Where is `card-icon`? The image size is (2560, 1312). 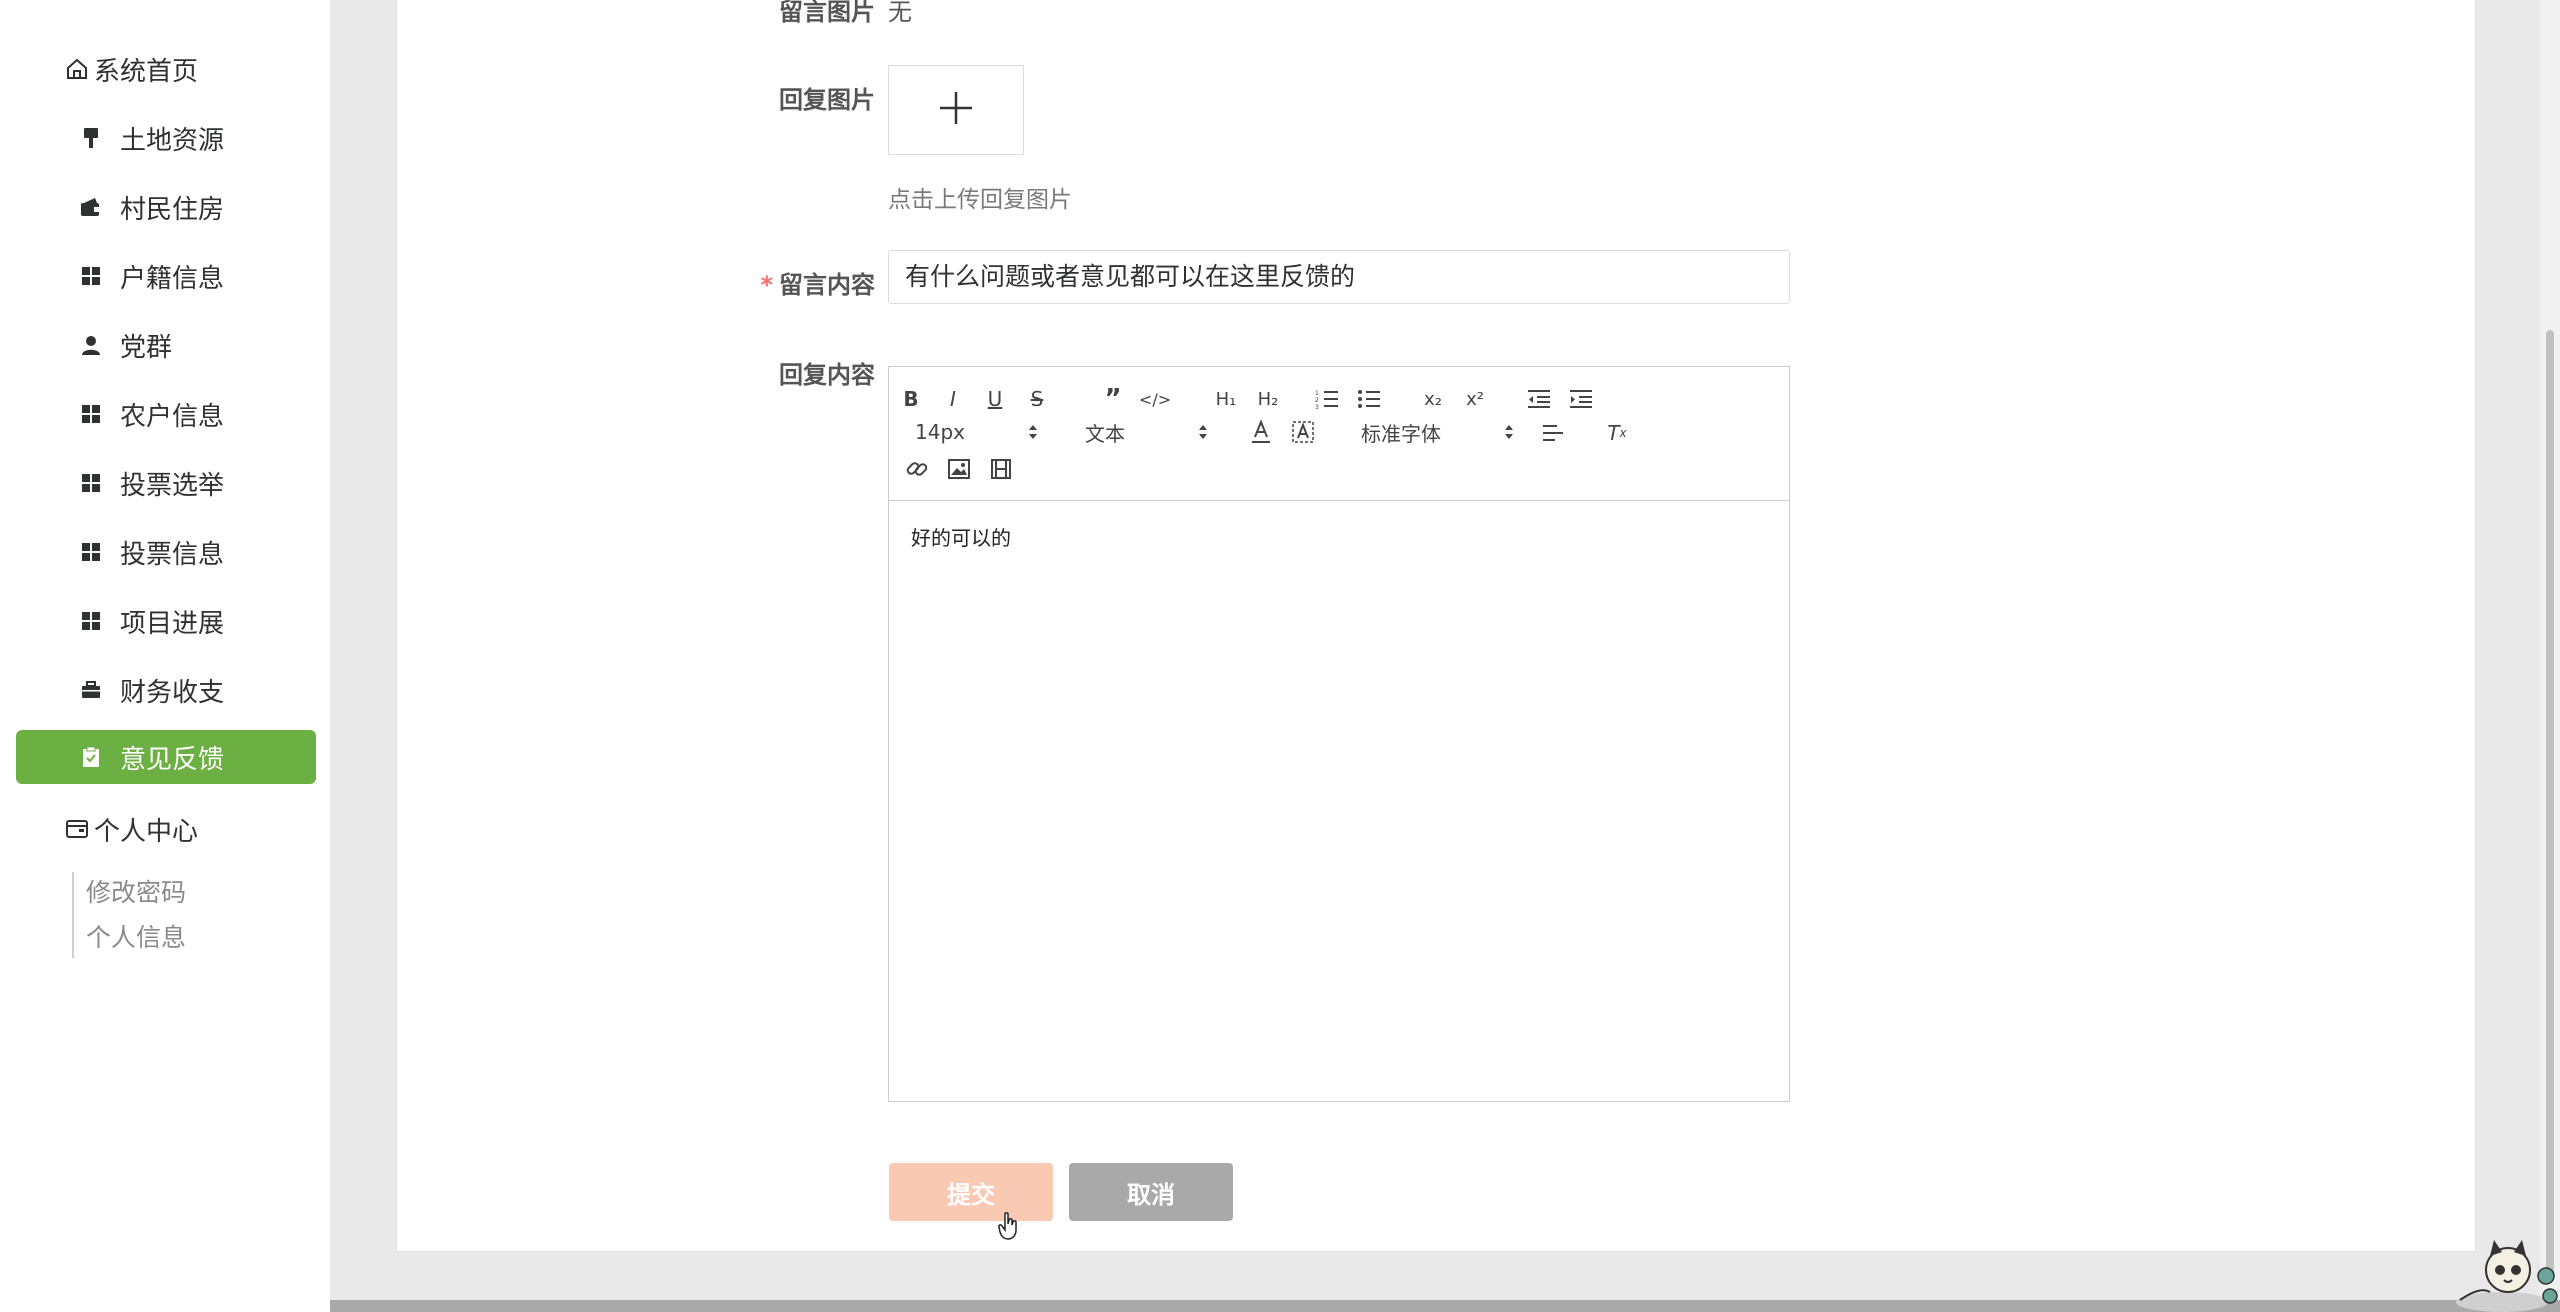
card-icon is located at coordinates (77, 829).